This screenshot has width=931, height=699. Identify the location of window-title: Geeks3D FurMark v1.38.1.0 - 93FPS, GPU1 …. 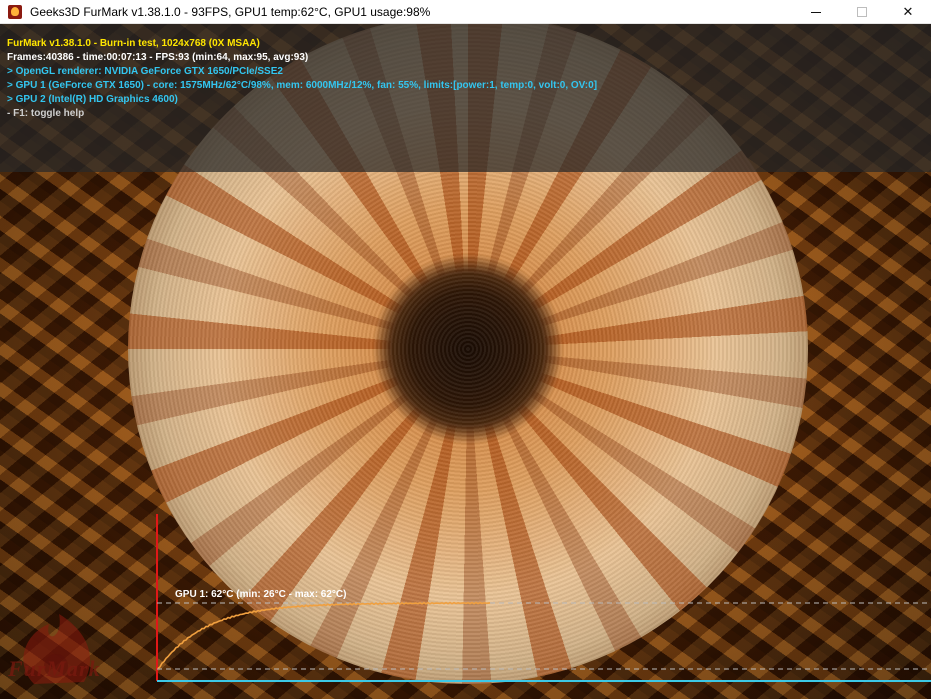
(230, 11).